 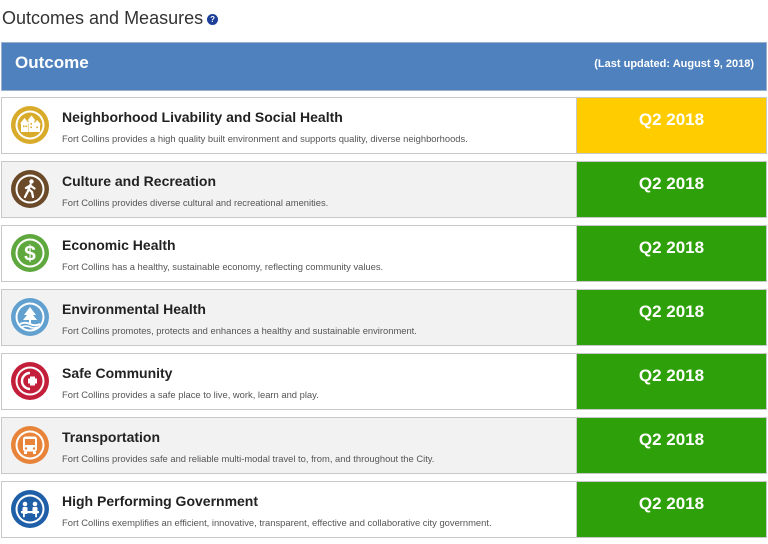 What do you see at coordinates (52, 62) in the screenshot?
I see `header-title: Outcome` at bounding box center [52, 62].